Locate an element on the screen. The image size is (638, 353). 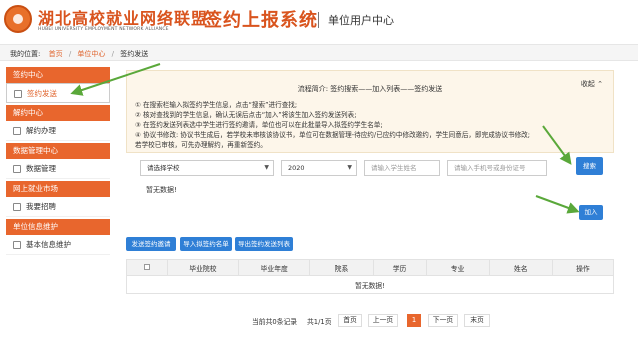
sidebar-item-label: 数据管理 is located at coordinates (41, 168).